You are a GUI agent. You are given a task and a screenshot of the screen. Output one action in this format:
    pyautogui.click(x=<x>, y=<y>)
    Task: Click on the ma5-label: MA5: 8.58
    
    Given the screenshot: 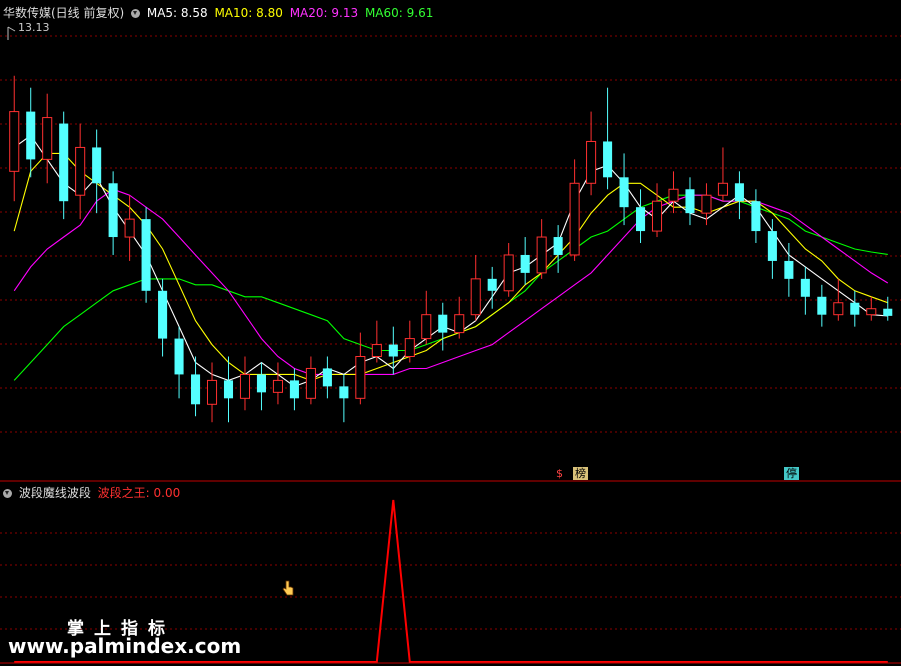 What is the action you would take?
    pyautogui.click(x=177, y=13)
    